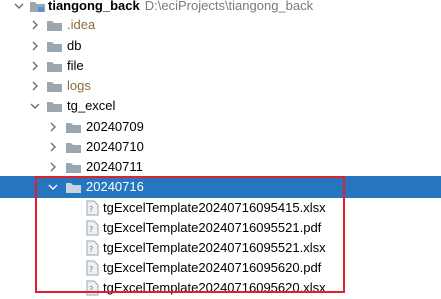 The width and height of the screenshot is (441, 299). I want to click on tree-file-label: tgExcelTemplate20240716095415.xlsx, so click(214, 207).